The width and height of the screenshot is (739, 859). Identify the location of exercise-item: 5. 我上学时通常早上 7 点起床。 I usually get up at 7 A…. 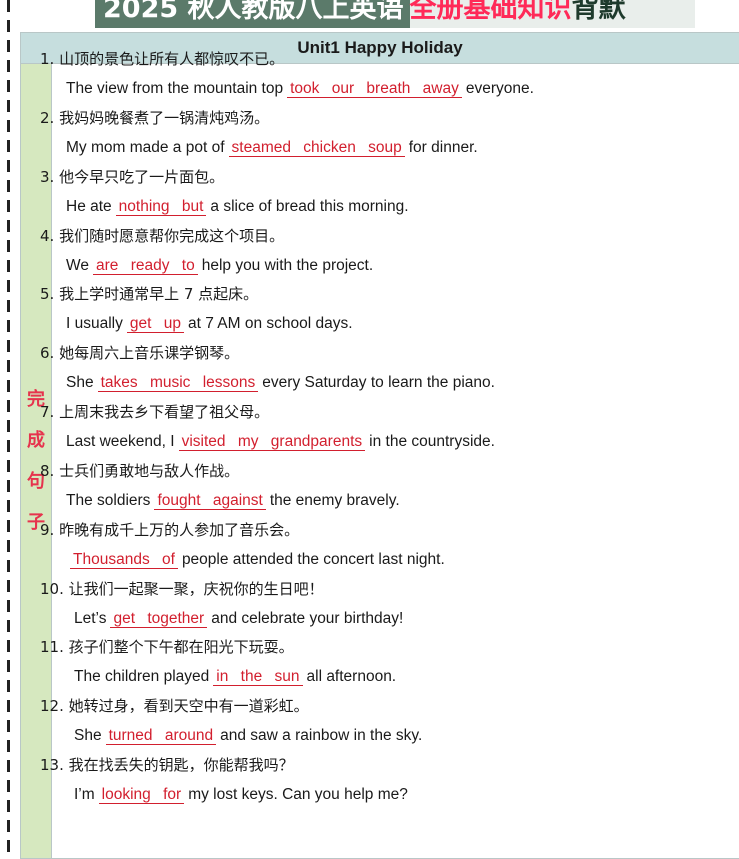
(389, 308).